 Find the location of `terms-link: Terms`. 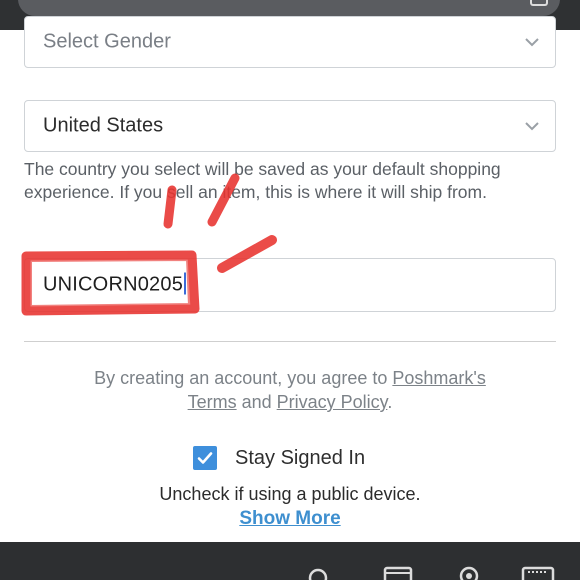

terms-link: Terms is located at coordinates (212, 402).